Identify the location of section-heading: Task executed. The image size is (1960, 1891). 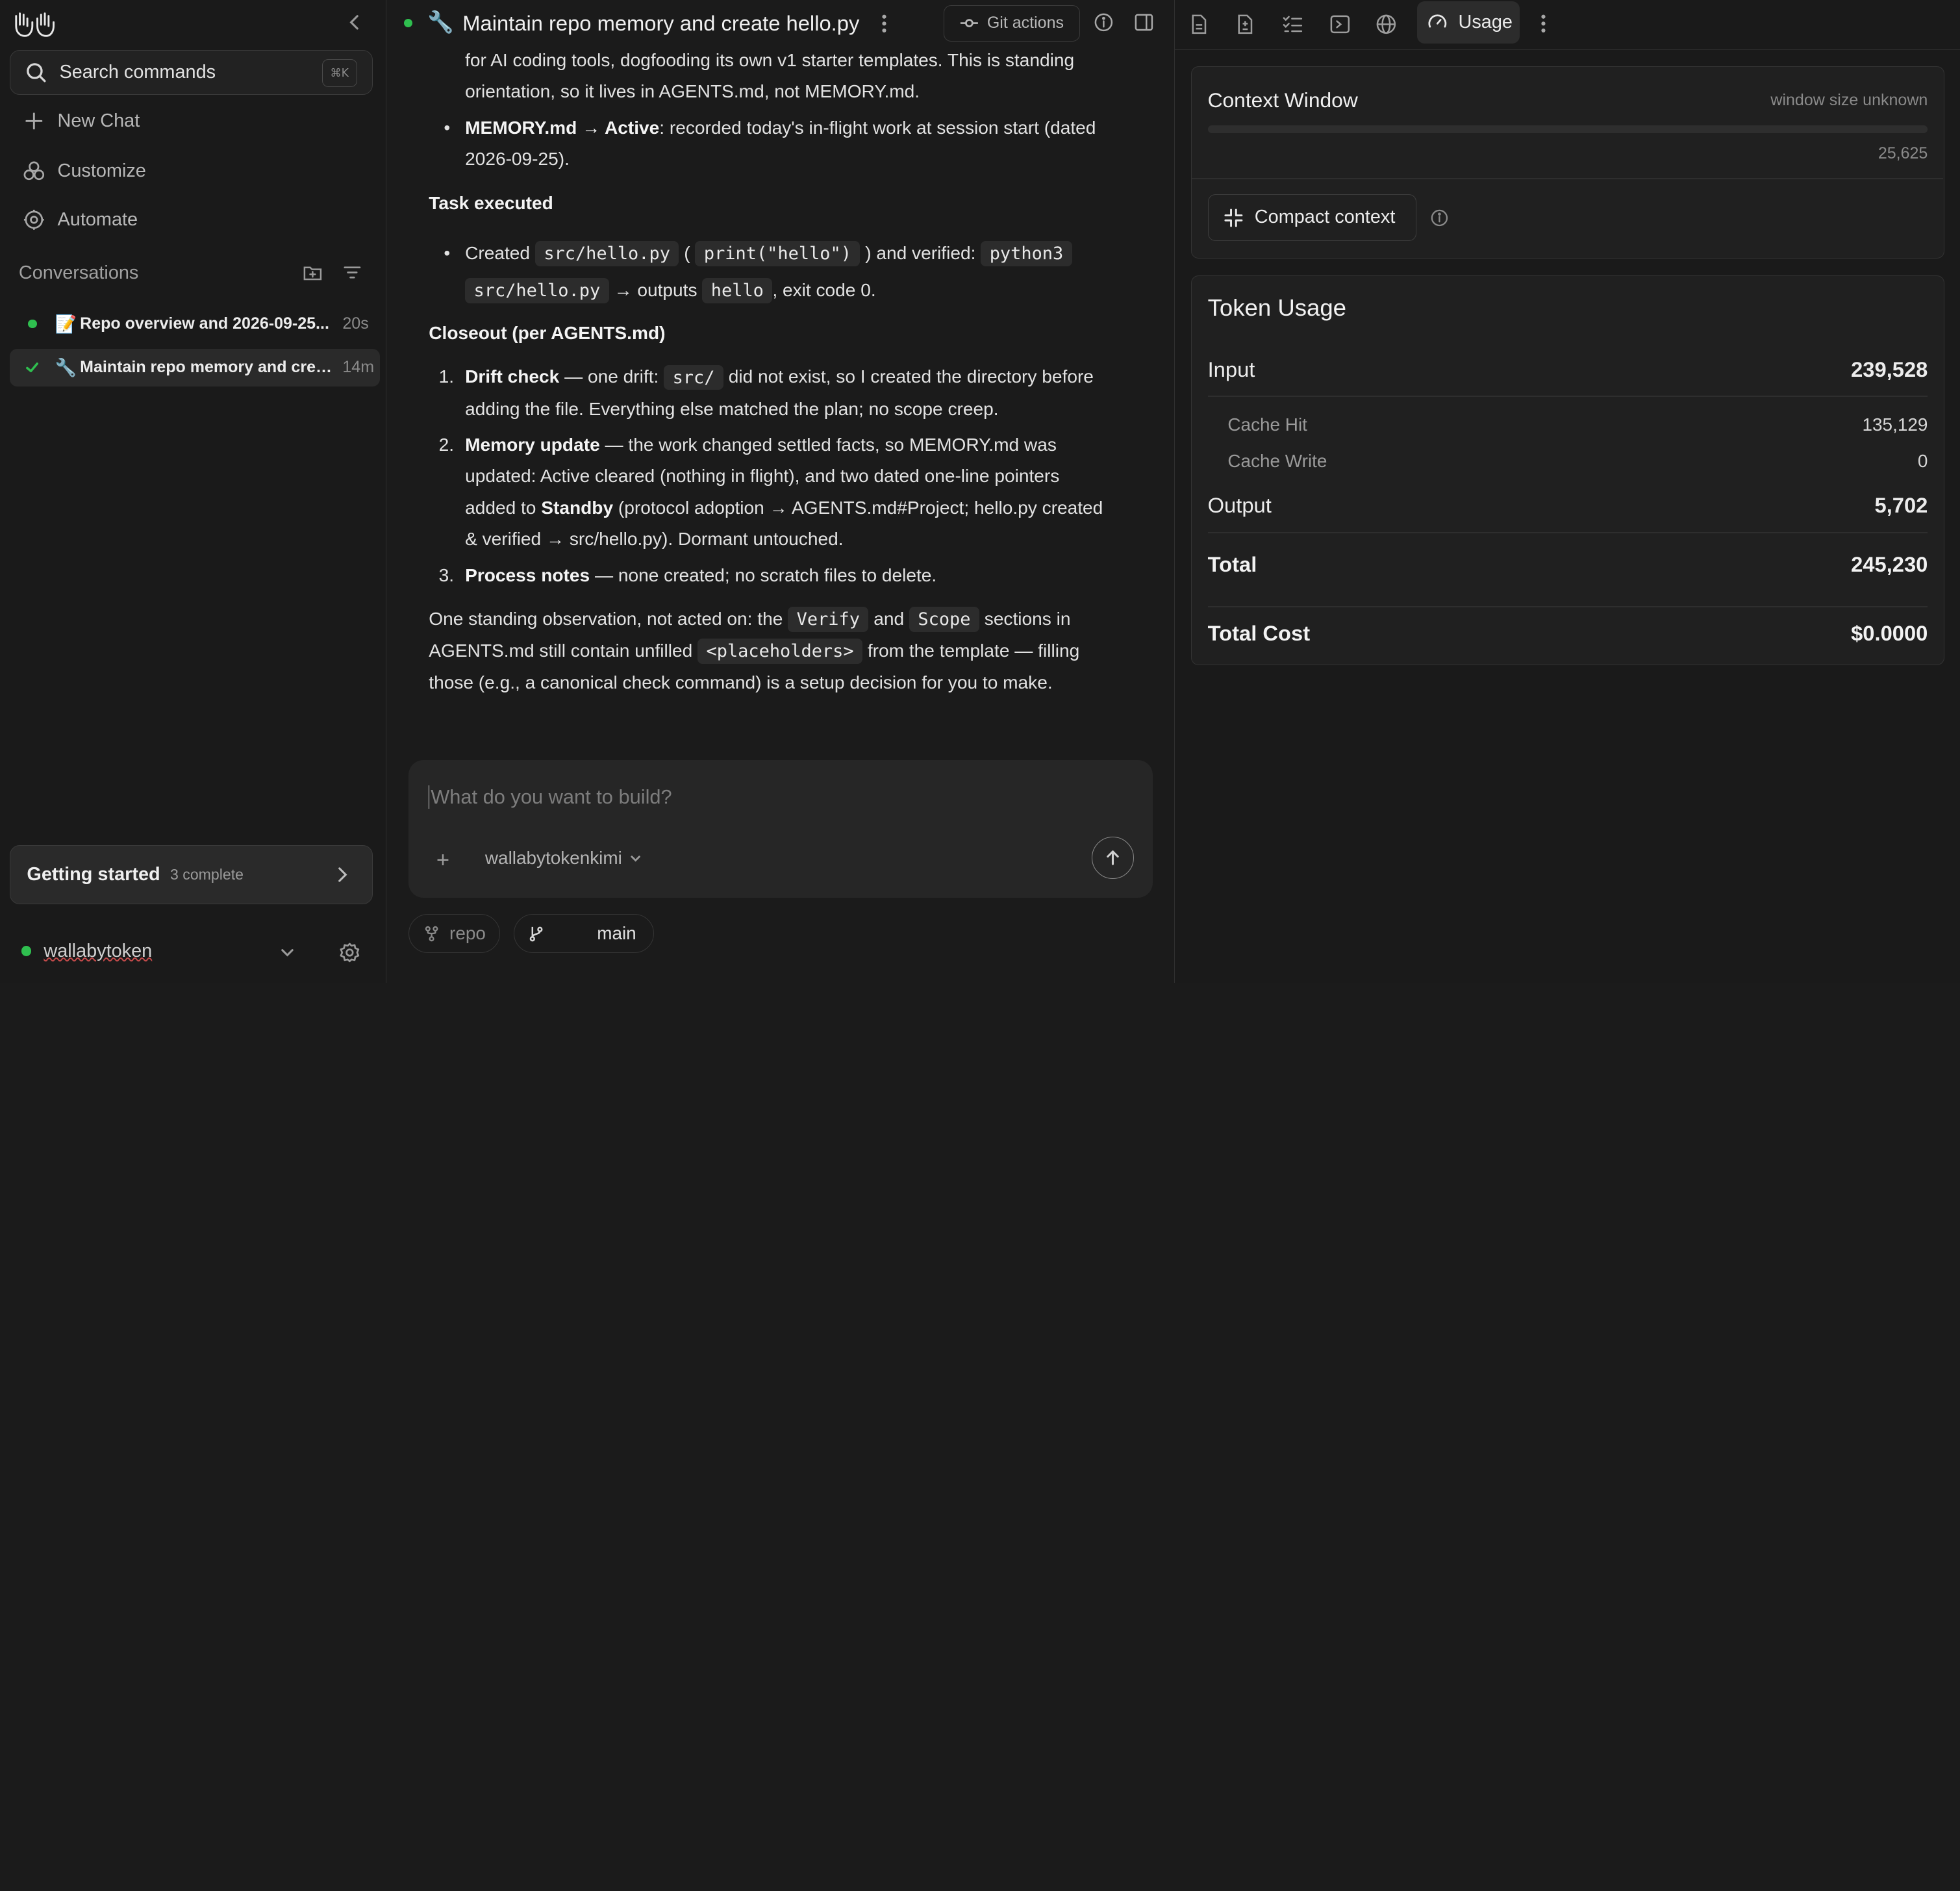
(785, 203).